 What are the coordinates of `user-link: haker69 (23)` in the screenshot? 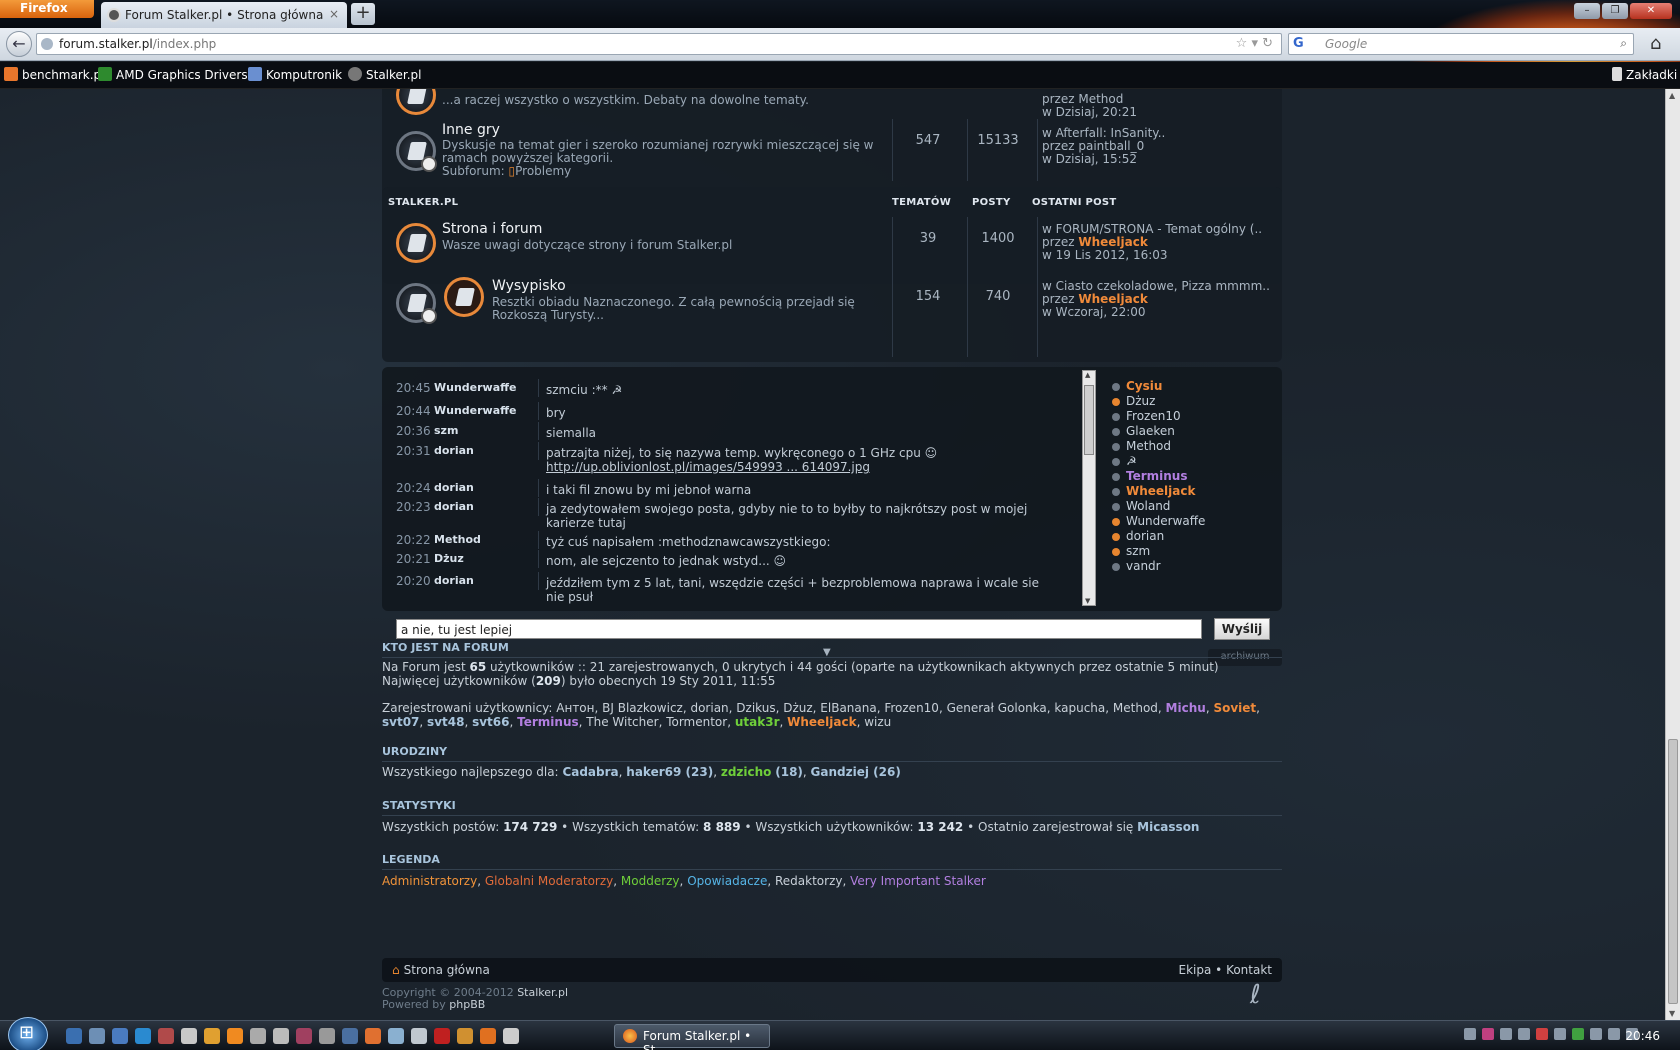 It's located at (669, 772).